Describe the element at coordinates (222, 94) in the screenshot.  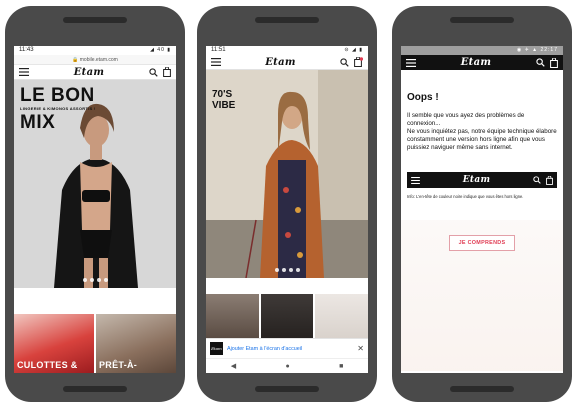
I see `hero-line1: 70'S` at that location.